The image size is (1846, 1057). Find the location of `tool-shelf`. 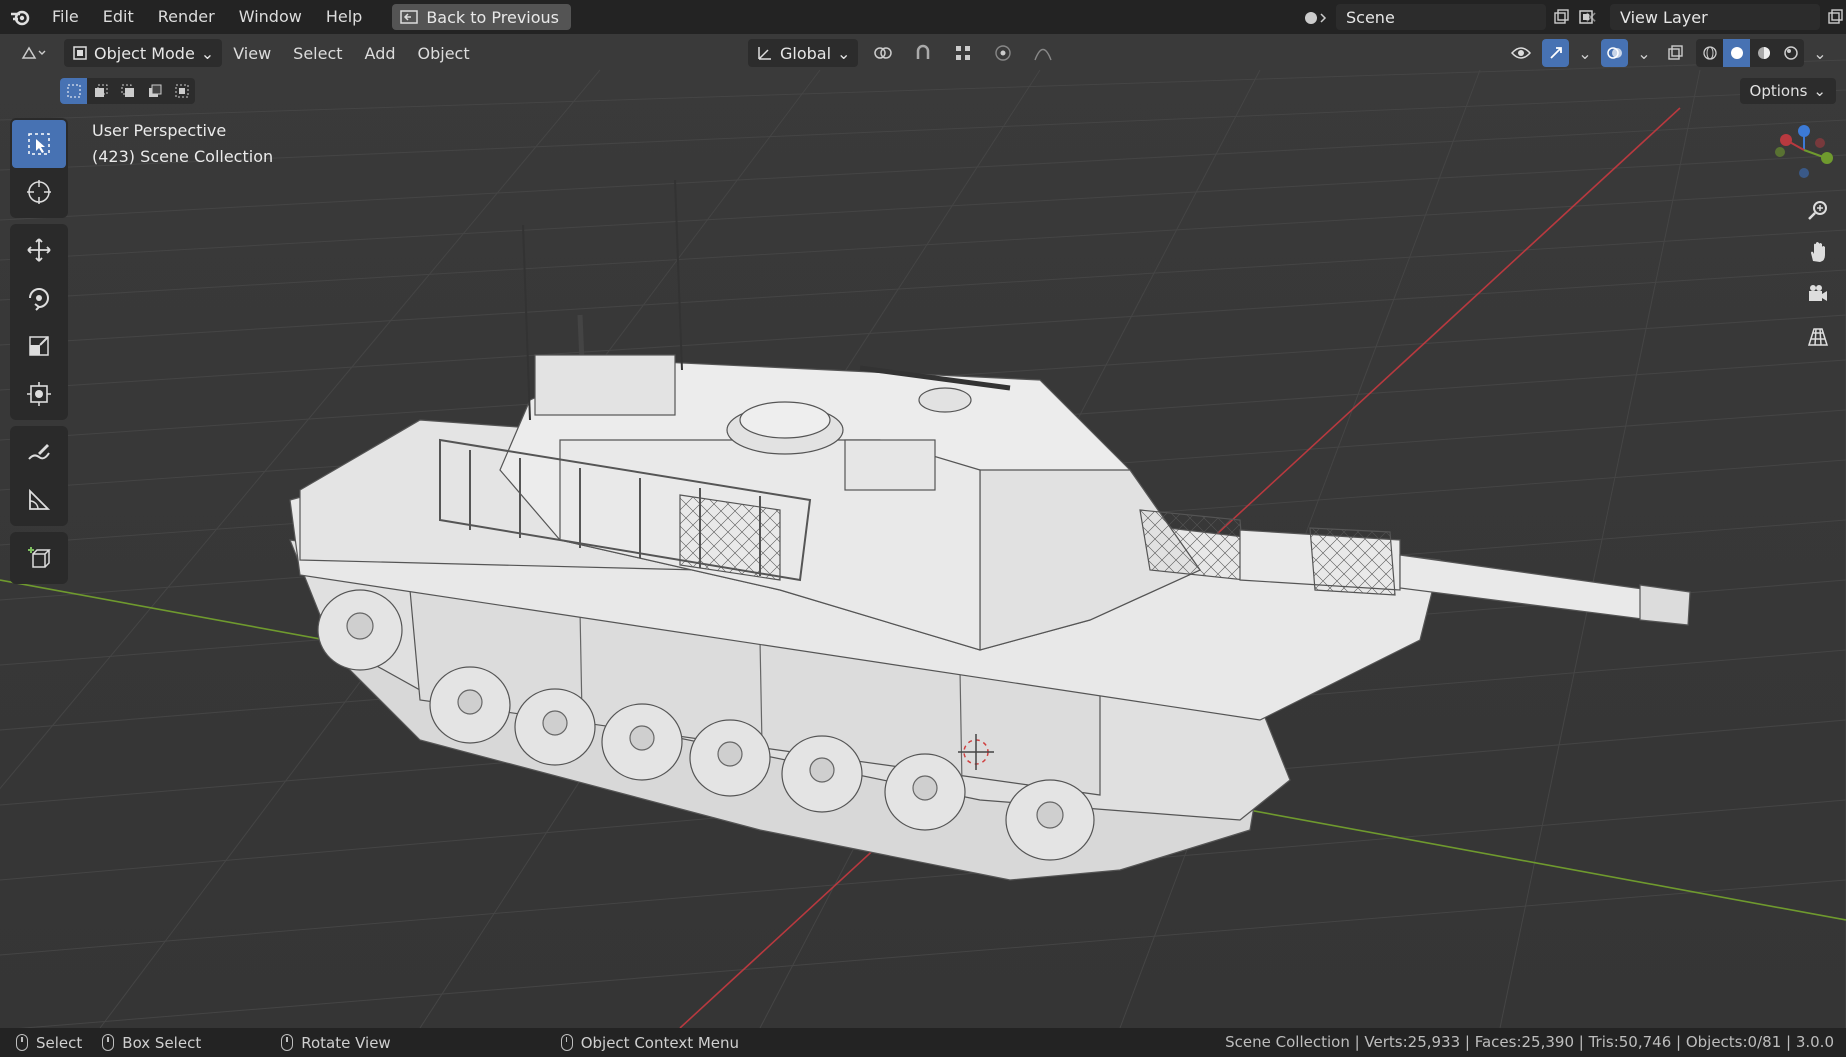

tool-shelf is located at coordinates (39, 354).